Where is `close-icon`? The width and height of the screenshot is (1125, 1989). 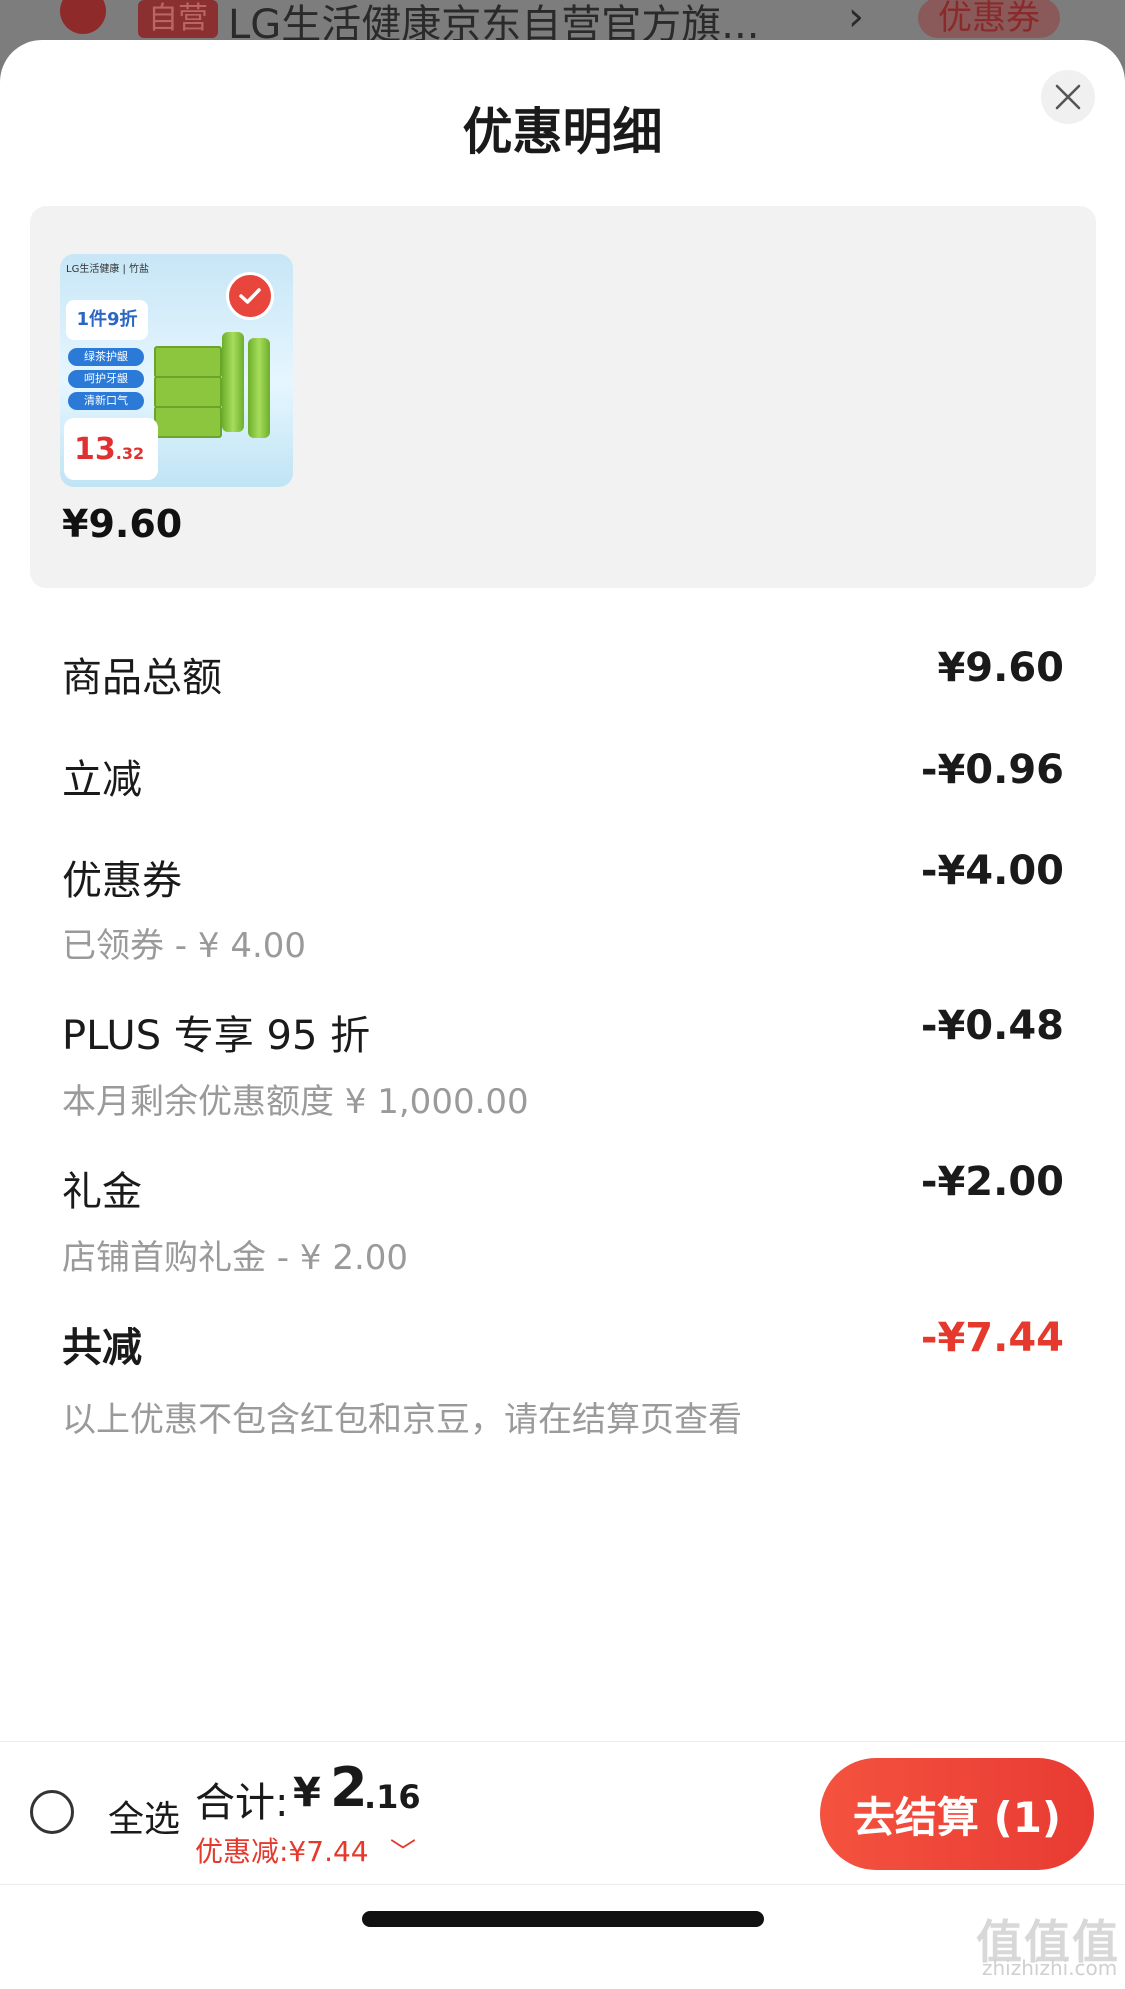 close-icon is located at coordinates (1068, 97).